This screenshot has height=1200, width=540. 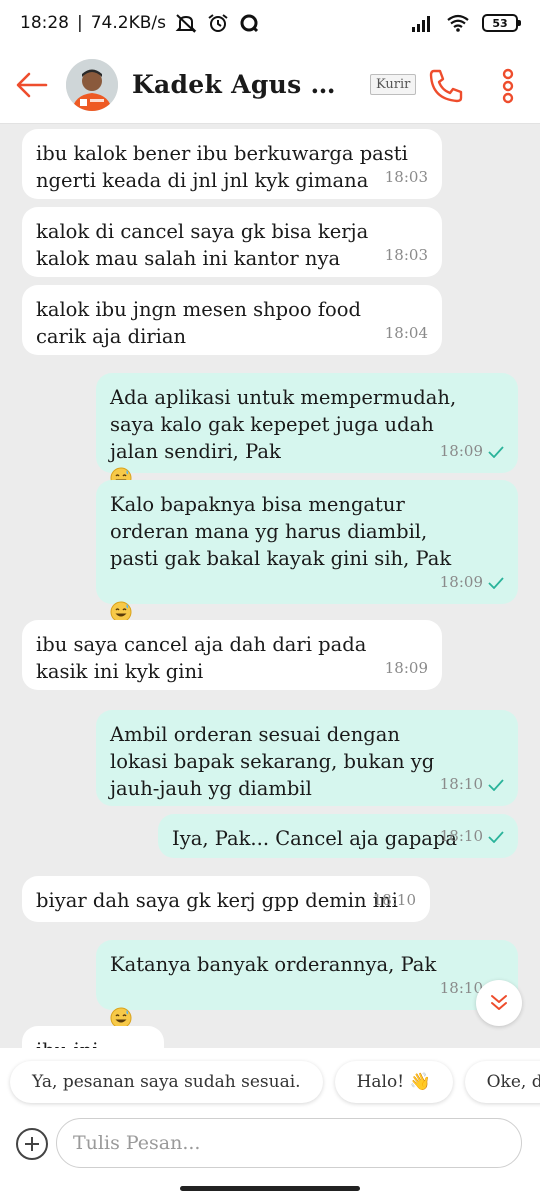 I want to click on status-bar: 18:28 | 74.2KB/s 53, so click(x=270, y=23).